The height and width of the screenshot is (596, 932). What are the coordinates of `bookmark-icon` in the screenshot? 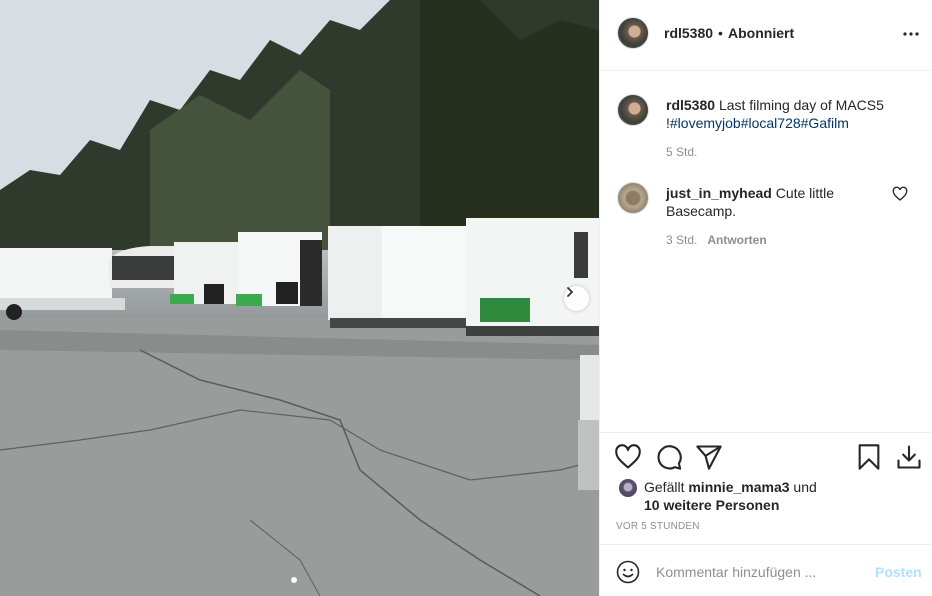 It's located at (869, 457).